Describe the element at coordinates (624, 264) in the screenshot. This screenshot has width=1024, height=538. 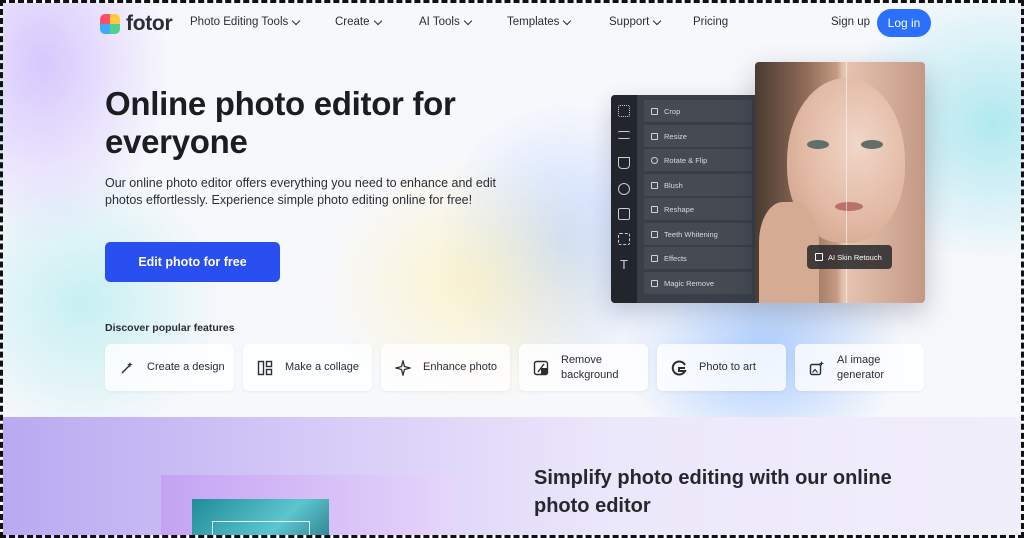
I see `text-icon: T` at that location.